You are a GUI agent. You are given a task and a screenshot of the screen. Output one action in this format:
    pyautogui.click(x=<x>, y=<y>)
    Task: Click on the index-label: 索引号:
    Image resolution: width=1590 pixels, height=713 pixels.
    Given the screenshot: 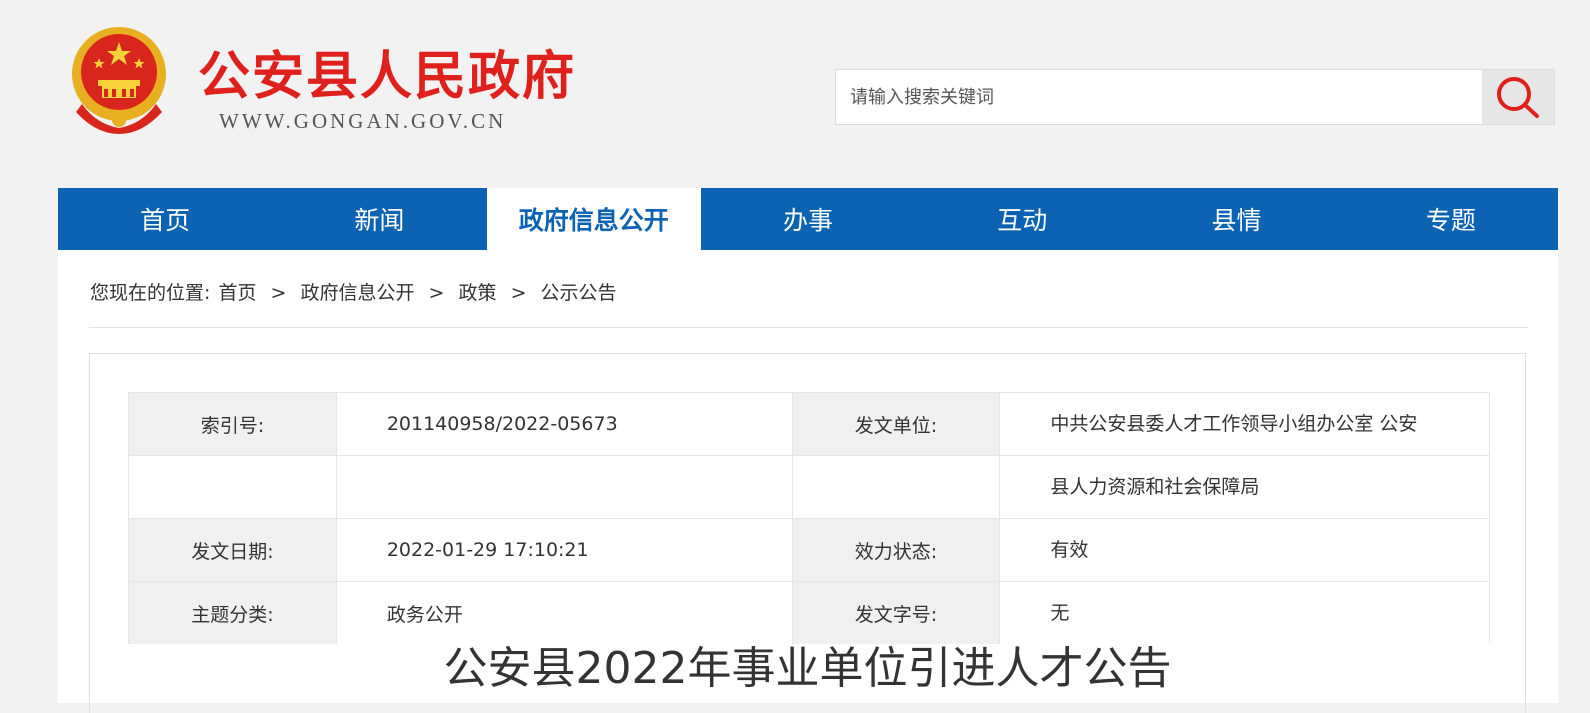 What is the action you would take?
    pyautogui.click(x=232, y=424)
    